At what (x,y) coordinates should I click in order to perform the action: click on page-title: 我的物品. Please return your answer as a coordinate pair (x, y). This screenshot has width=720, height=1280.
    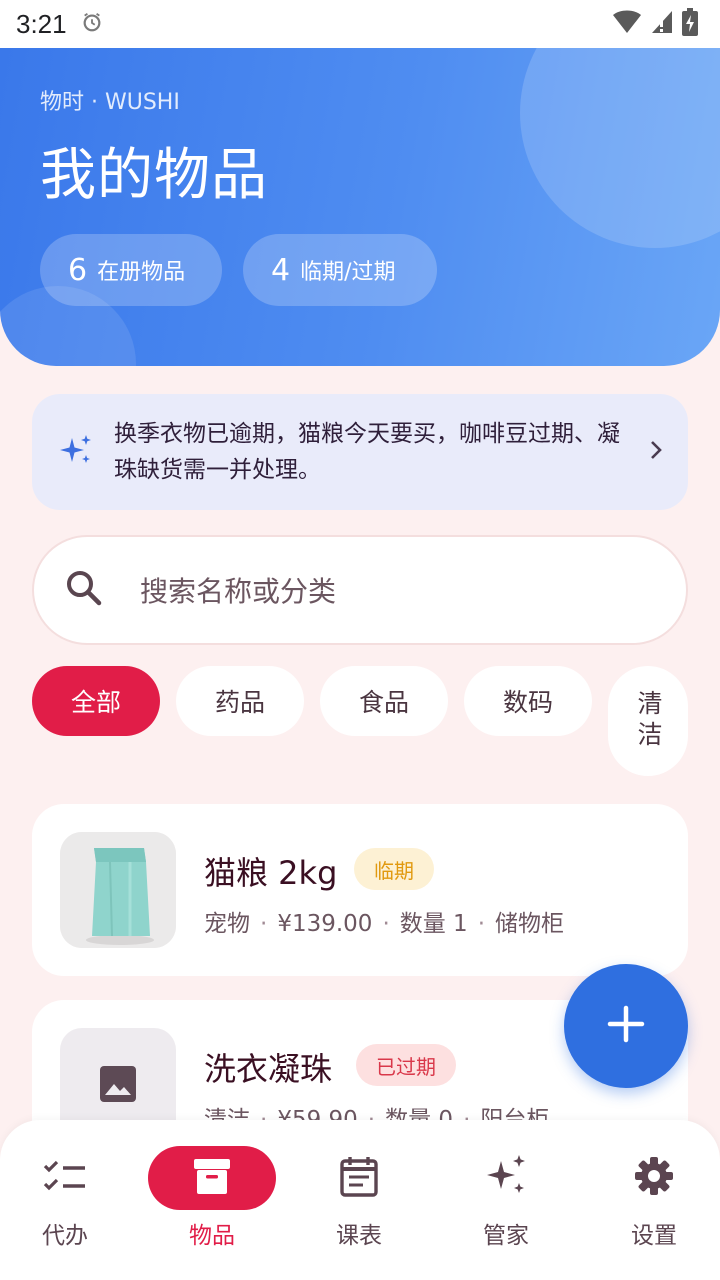
    Looking at the image, I should click on (154, 175).